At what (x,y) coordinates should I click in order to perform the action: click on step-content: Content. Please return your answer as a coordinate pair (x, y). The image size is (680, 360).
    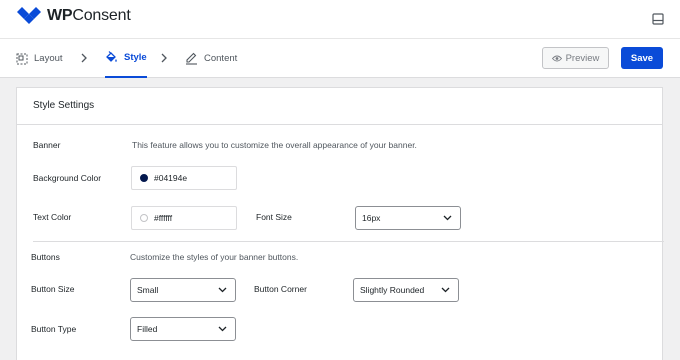
    Looking at the image, I should click on (211, 58).